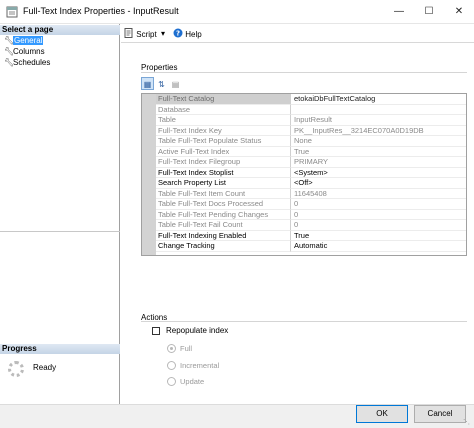  I want to click on property-name: Table Full-Text Pending Changes, so click(223, 214).